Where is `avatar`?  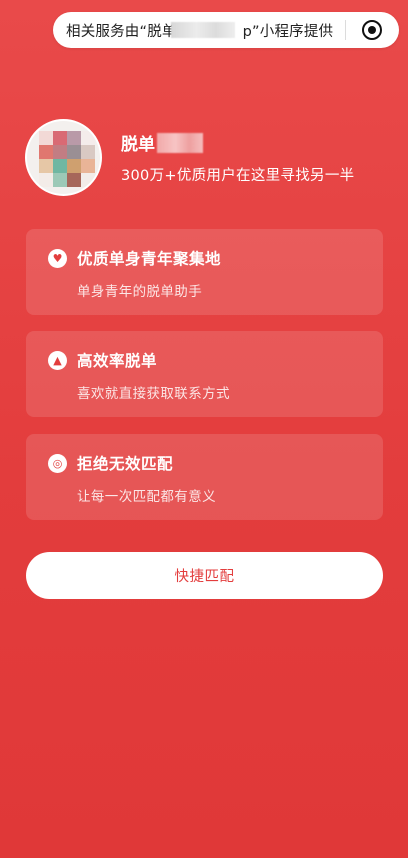
avatar is located at coordinates (63, 157).